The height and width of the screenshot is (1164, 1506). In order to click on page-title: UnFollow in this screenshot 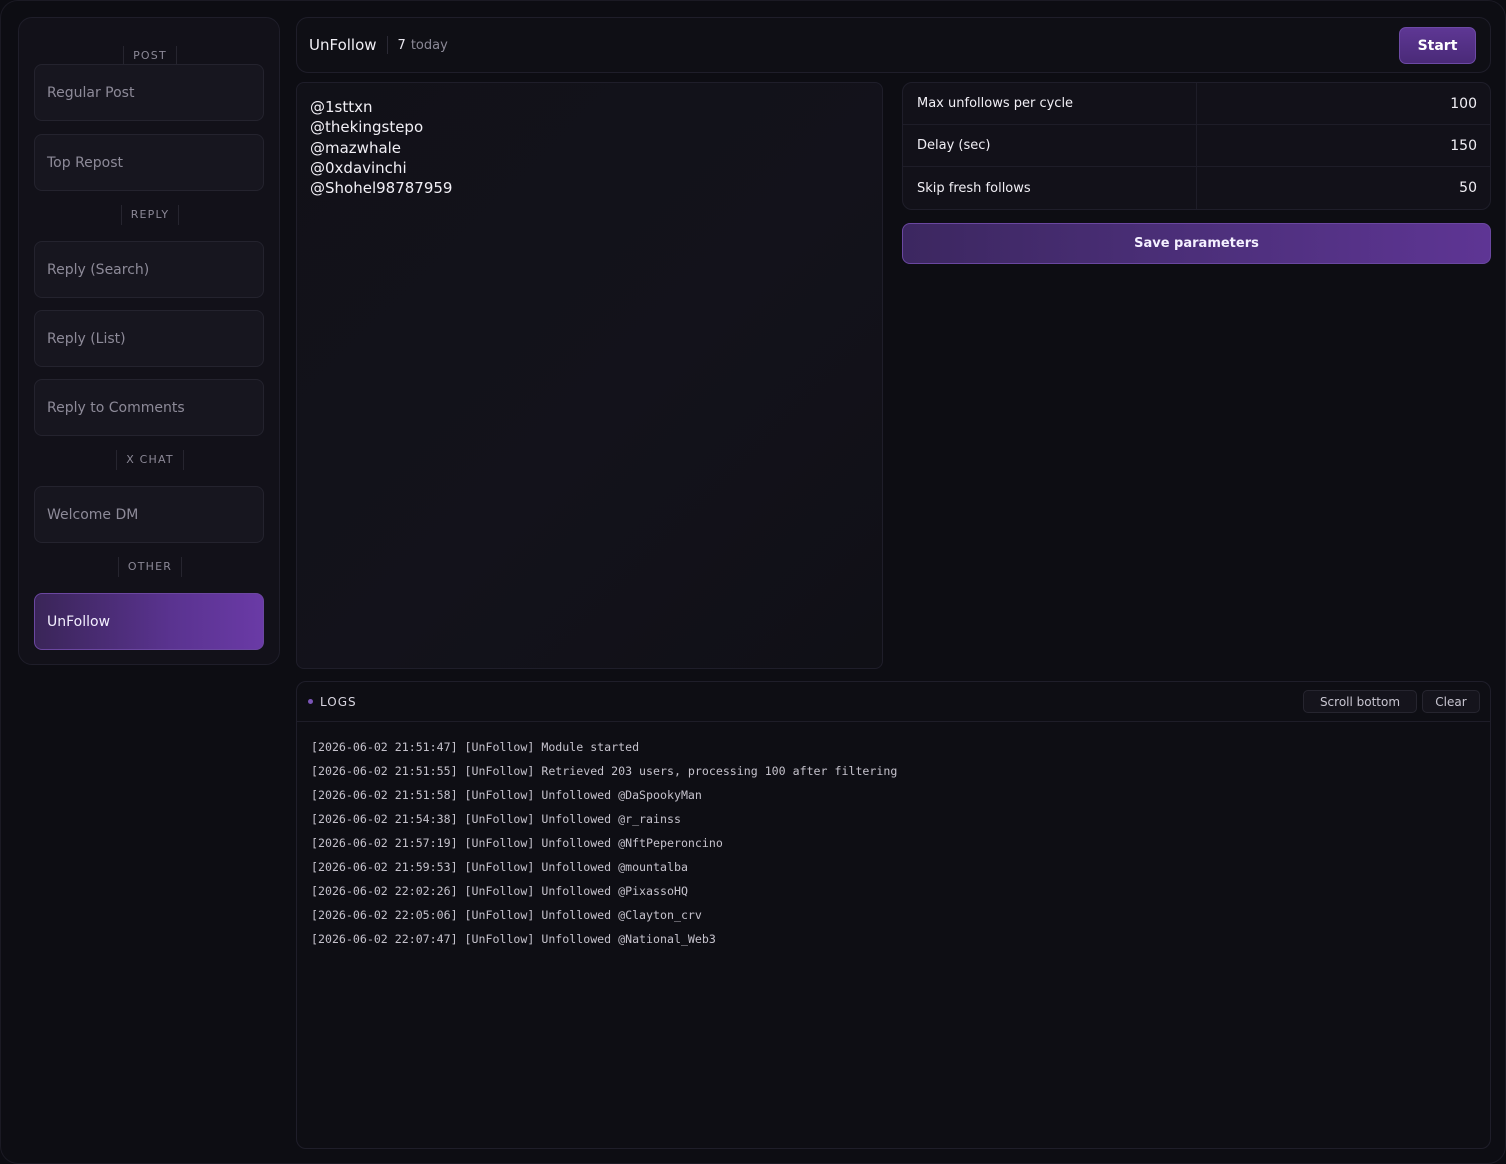, I will do `click(343, 45)`.